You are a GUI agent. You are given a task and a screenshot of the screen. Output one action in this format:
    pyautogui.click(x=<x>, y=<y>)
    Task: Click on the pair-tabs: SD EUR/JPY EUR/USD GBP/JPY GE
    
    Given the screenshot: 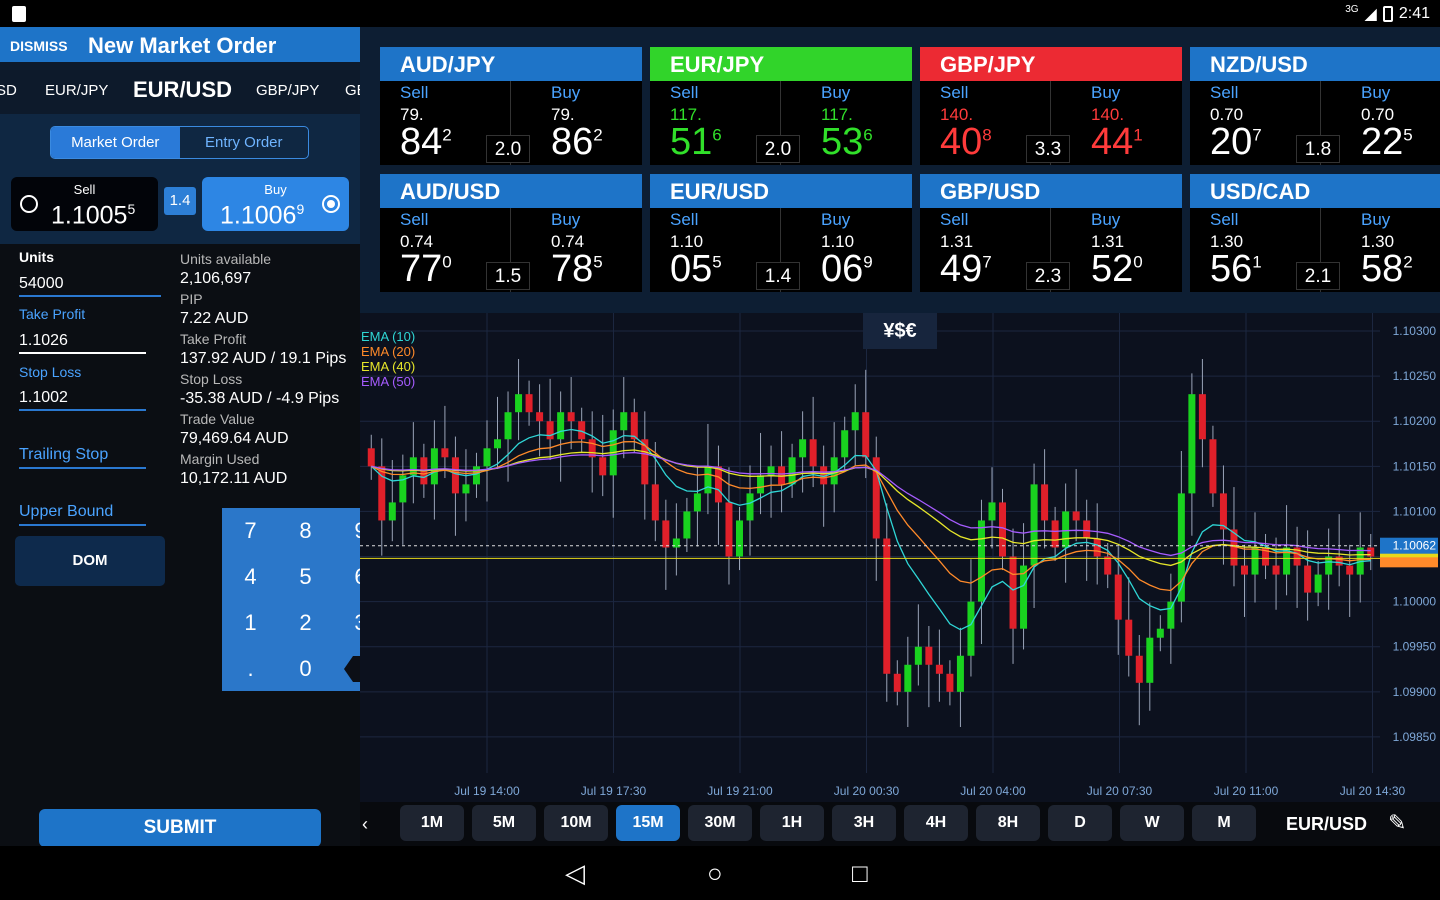 What is the action you would take?
    pyautogui.click(x=180, y=88)
    